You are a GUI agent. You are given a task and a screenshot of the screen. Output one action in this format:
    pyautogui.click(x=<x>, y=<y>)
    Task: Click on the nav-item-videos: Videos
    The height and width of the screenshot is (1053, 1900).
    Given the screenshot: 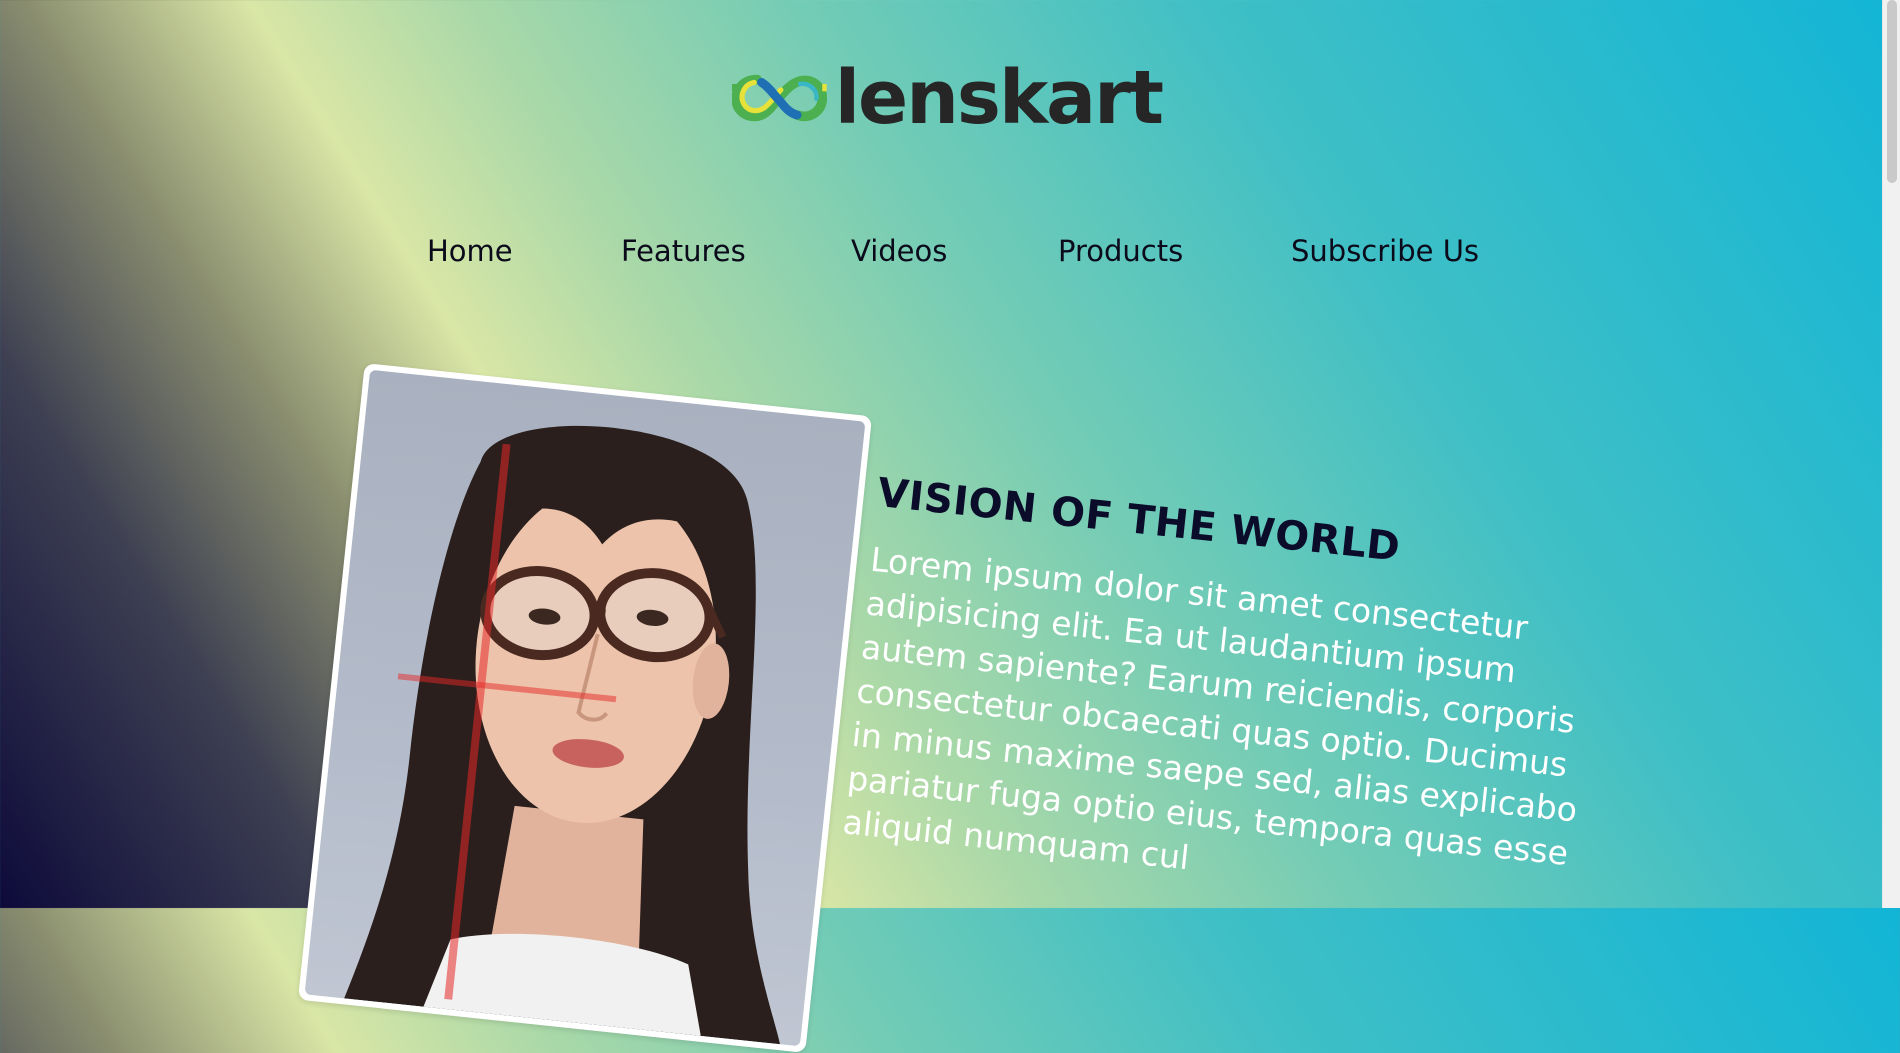 What is the action you would take?
    pyautogui.click(x=899, y=251)
    